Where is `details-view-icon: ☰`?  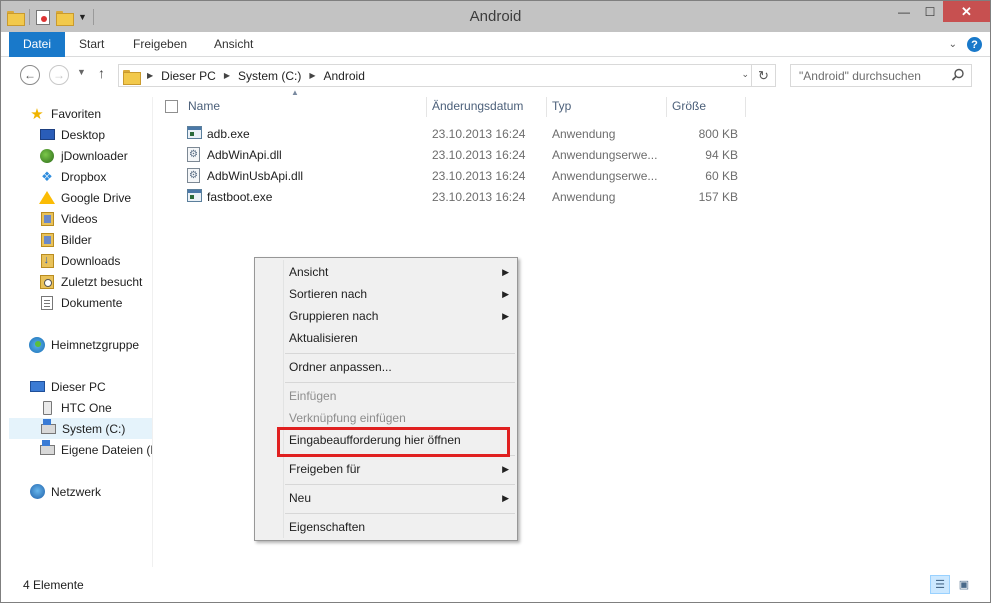 details-view-icon: ☰ is located at coordinates (940, 584).